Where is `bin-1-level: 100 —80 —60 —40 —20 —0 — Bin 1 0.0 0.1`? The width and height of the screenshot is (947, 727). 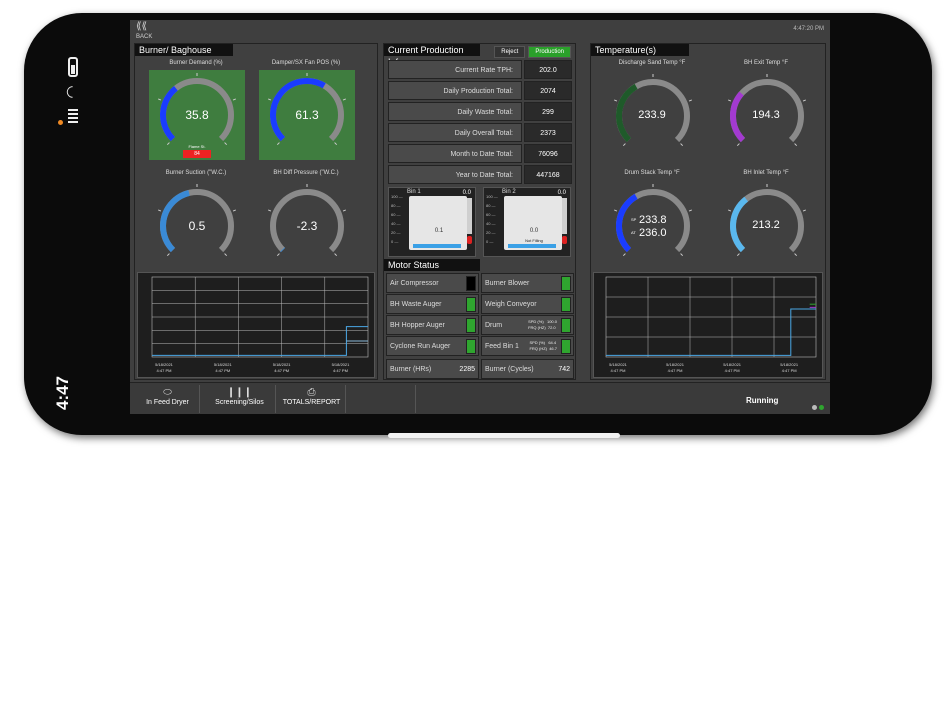 bin-1-level: 100 —80 —60 —40 —20 —0 — Bin 1 0.0 0.1 is located at coordinates (432, 222).